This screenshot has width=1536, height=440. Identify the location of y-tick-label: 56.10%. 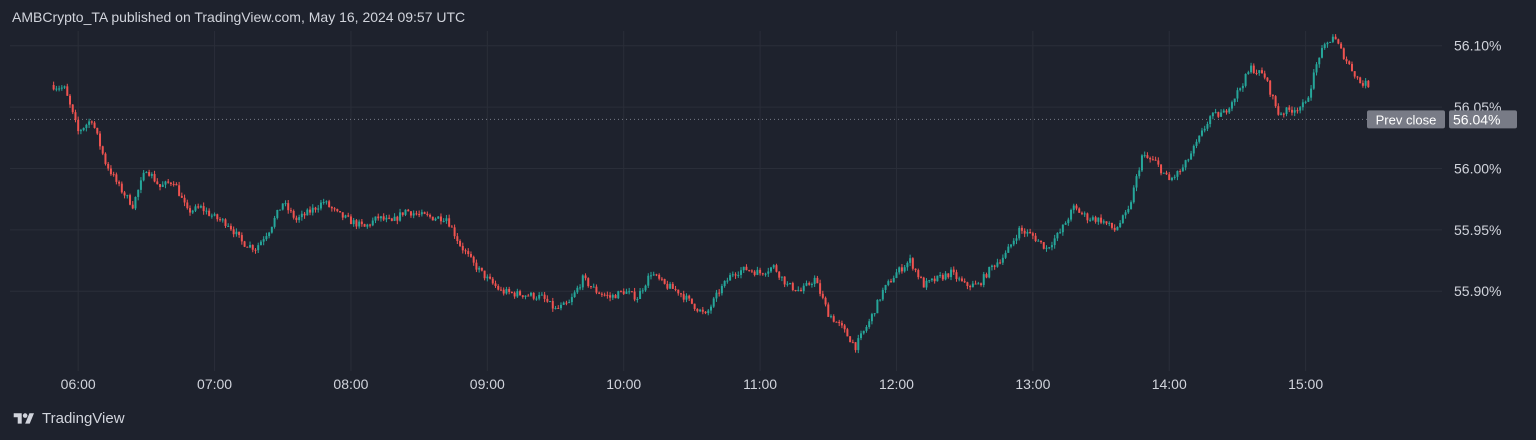
(1477, 46).